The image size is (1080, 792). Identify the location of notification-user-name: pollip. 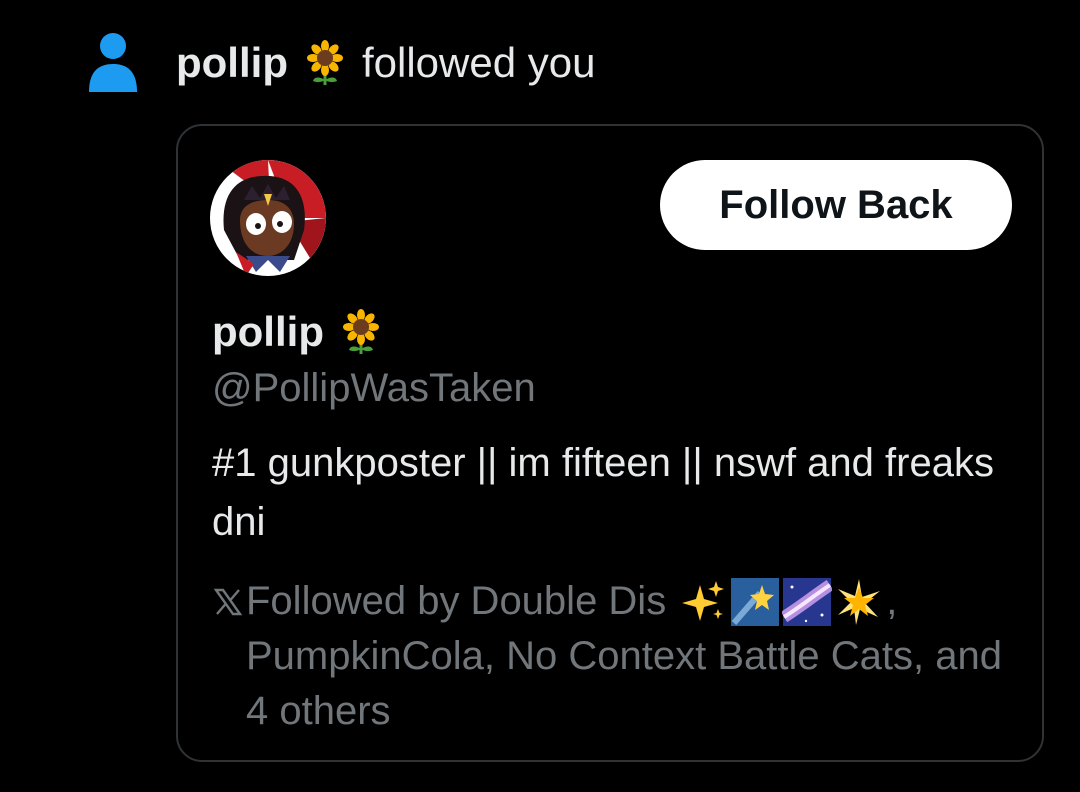
(232, 63).